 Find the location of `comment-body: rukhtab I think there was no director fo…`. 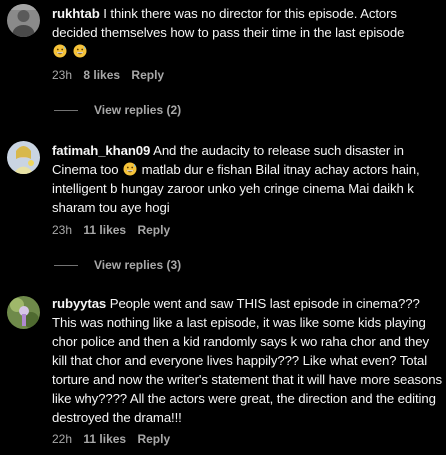

comment-body: rukhtab I think there was no director fo… is located at coordinates (247, 32).